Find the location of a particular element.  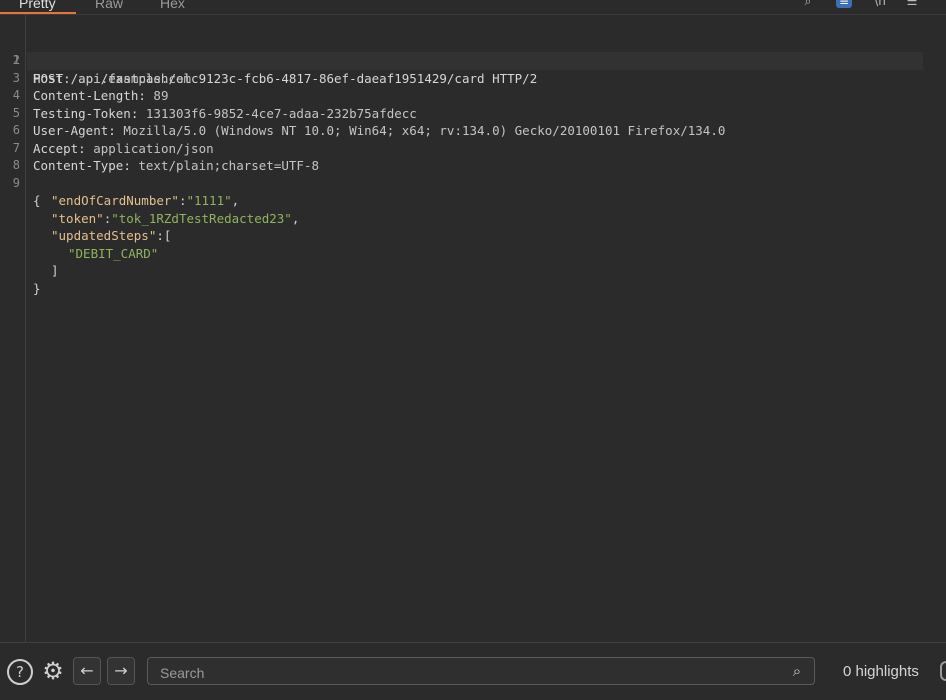

code-line: ] is located at coordinates (29, 261).